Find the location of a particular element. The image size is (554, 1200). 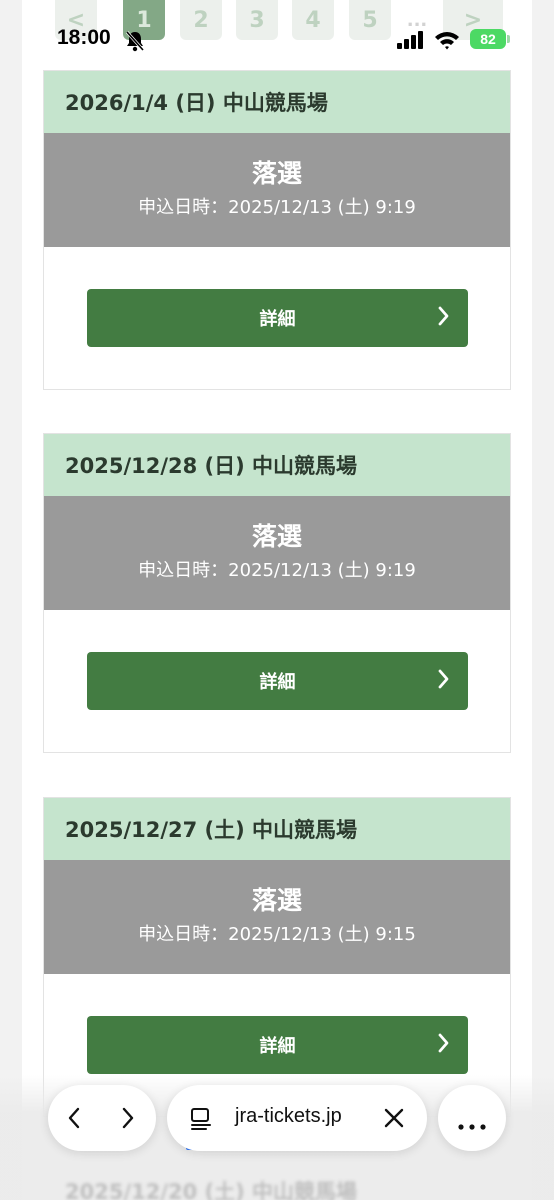

result-panel: 落選 申込日時：2025/12/13 (土) 9:15 is located at coordinates (277, 917).